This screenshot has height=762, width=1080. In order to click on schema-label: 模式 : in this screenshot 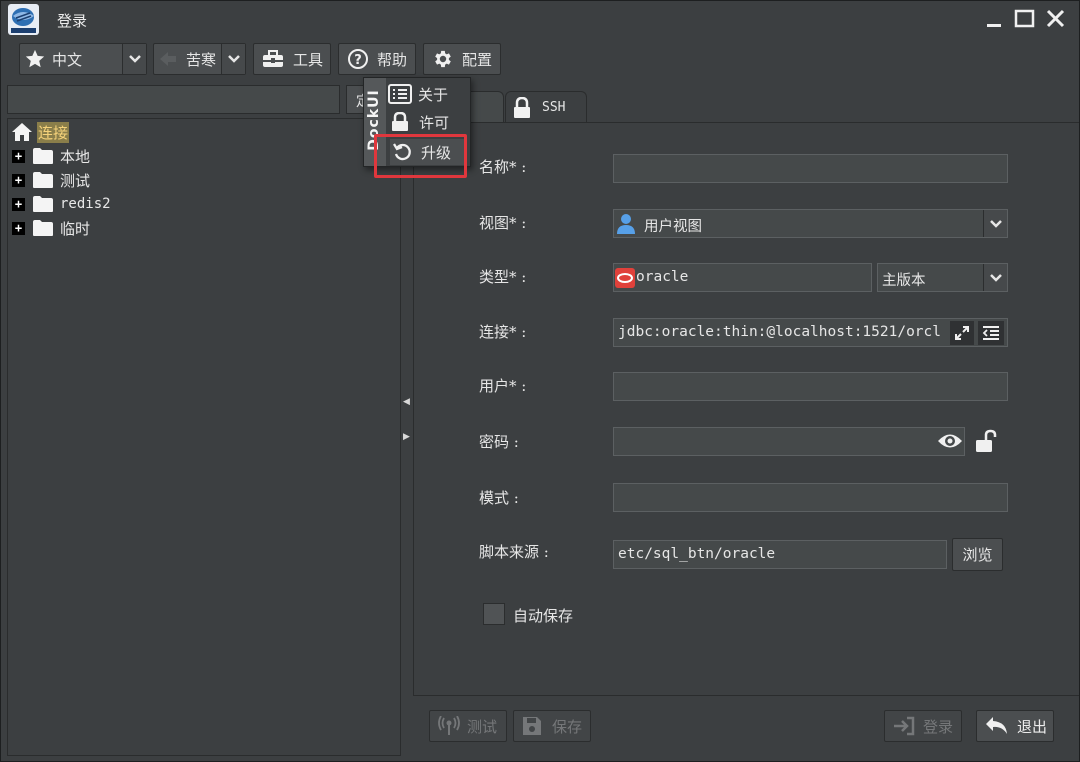, I will do `click(499, 498)`.